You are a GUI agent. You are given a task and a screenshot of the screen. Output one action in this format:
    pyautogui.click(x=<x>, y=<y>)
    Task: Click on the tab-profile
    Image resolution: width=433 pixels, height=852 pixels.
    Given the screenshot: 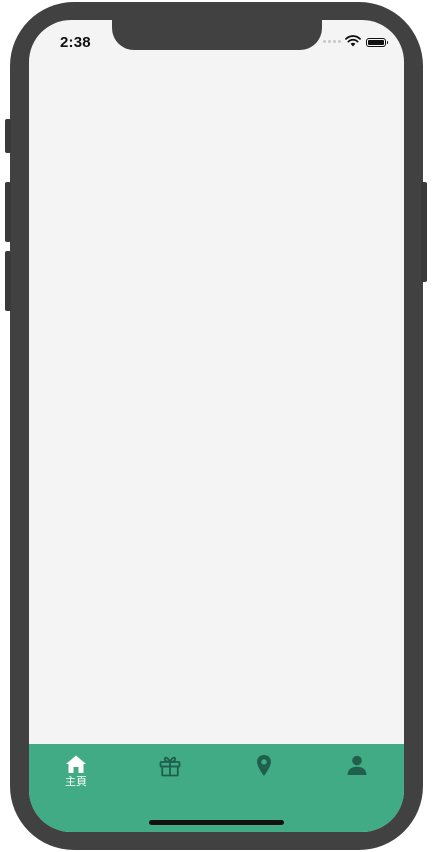 What is the action you would take?
    pyautogui.click(x=357, y=774)
    